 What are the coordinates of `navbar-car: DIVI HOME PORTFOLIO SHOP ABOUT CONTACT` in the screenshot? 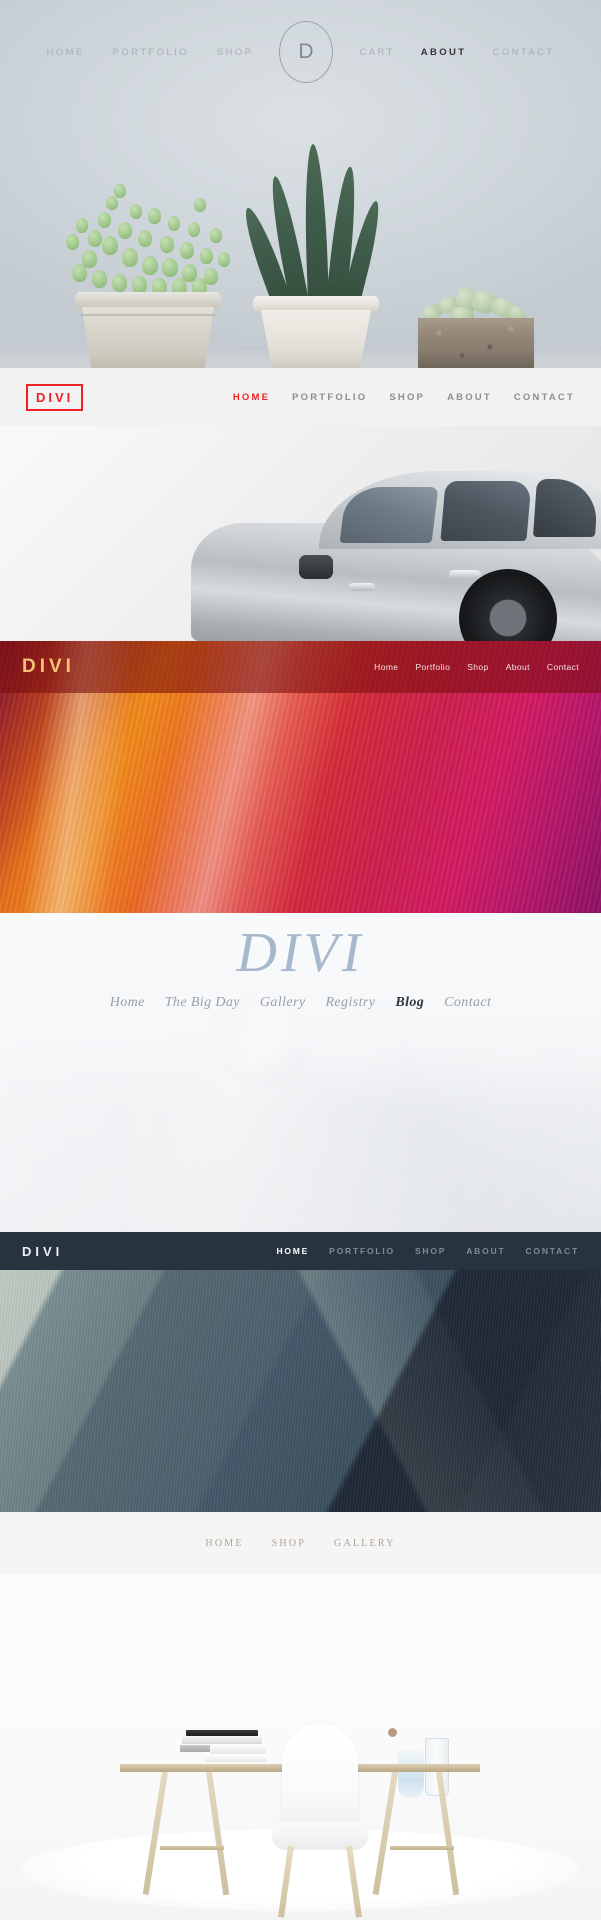 It's located at (300, 397).